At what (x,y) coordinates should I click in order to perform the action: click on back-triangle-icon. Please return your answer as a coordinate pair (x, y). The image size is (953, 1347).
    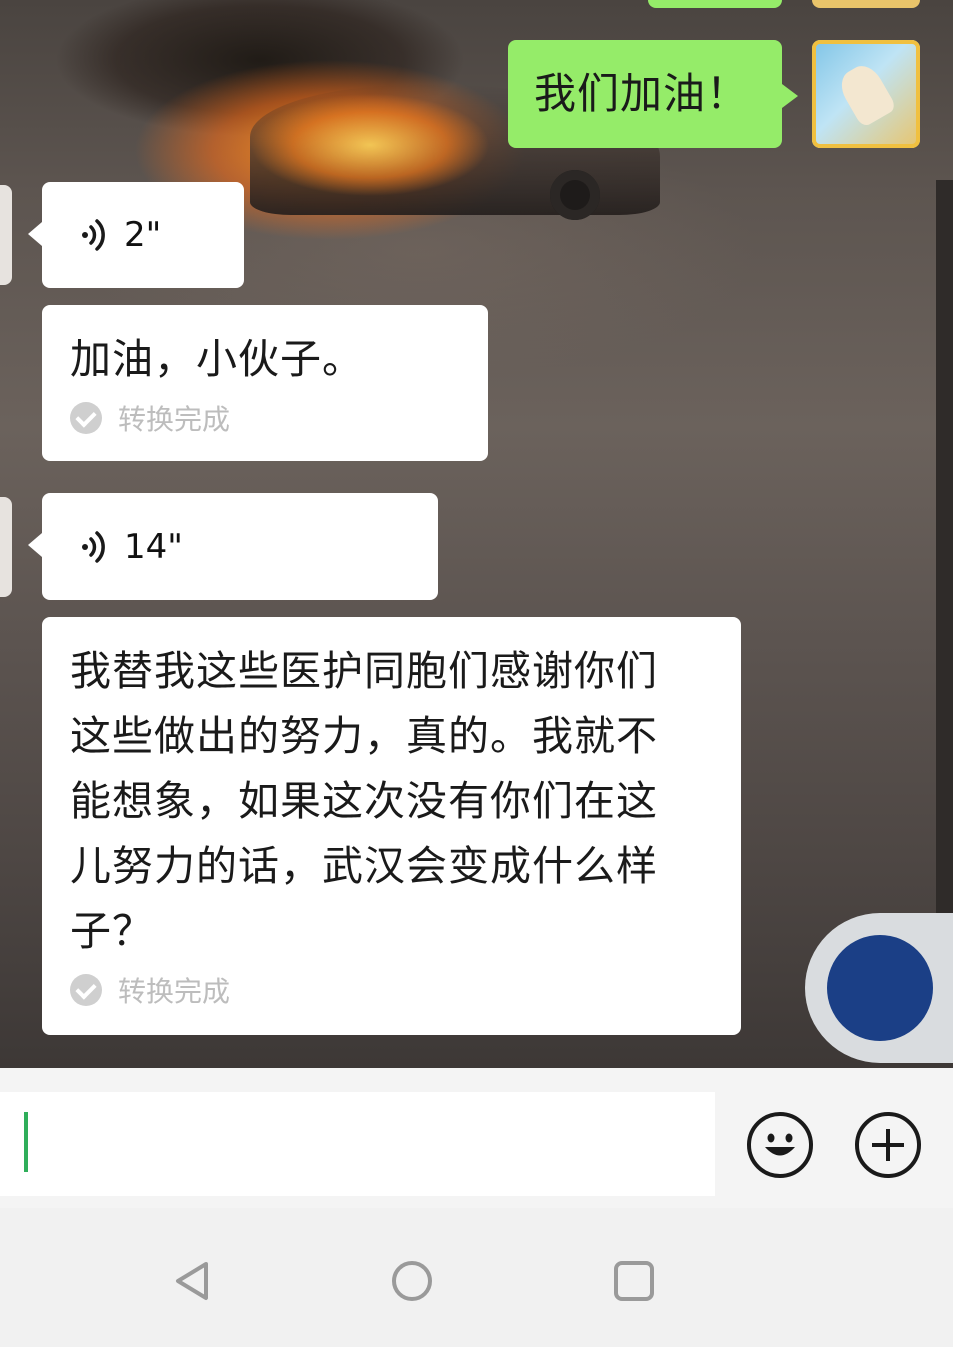
    Looking at the image, I should click on (193, 1281).